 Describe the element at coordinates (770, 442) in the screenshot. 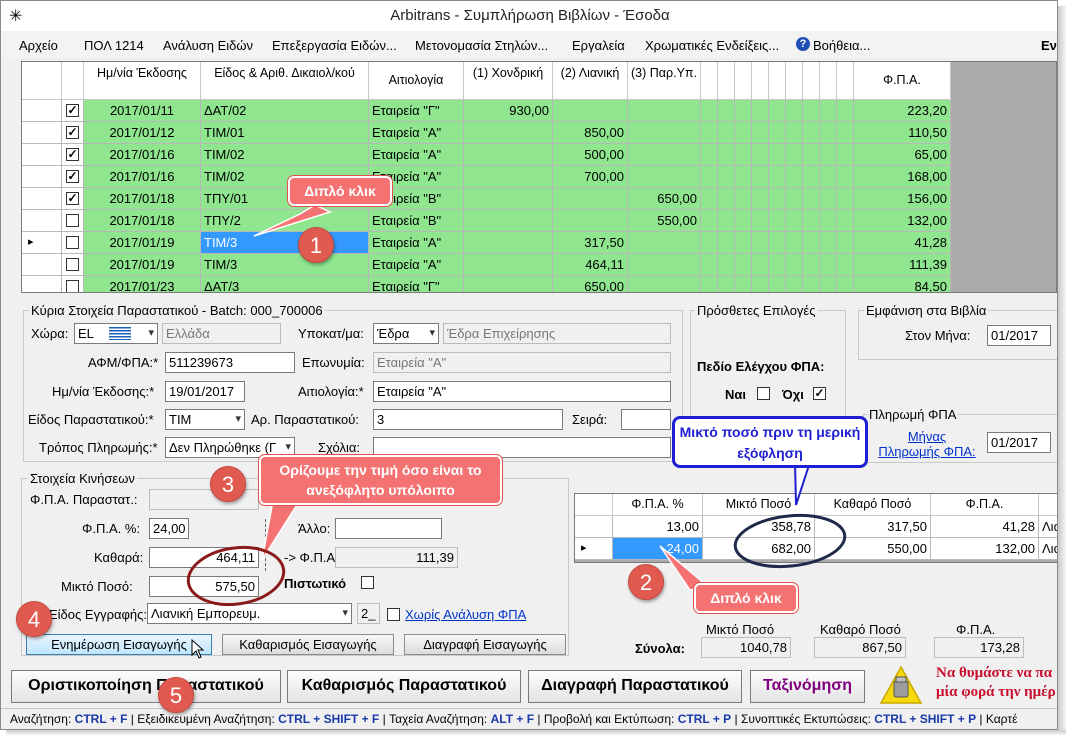

I see `callout-mixed-before: Μικτό ποσό πριν τη μερική εξόφληση` at that location.